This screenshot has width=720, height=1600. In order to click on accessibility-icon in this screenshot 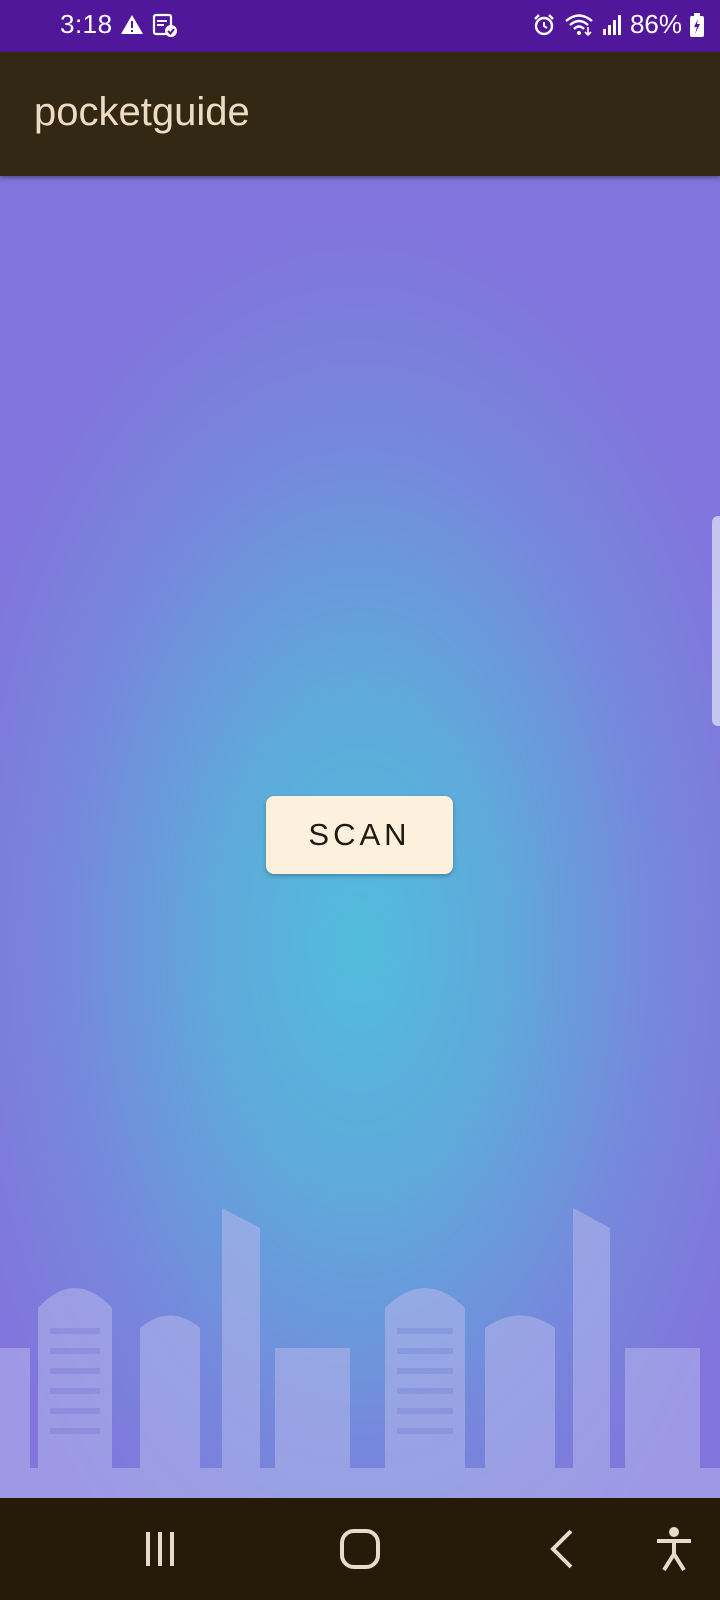, I will do `click(674, 1549)`.